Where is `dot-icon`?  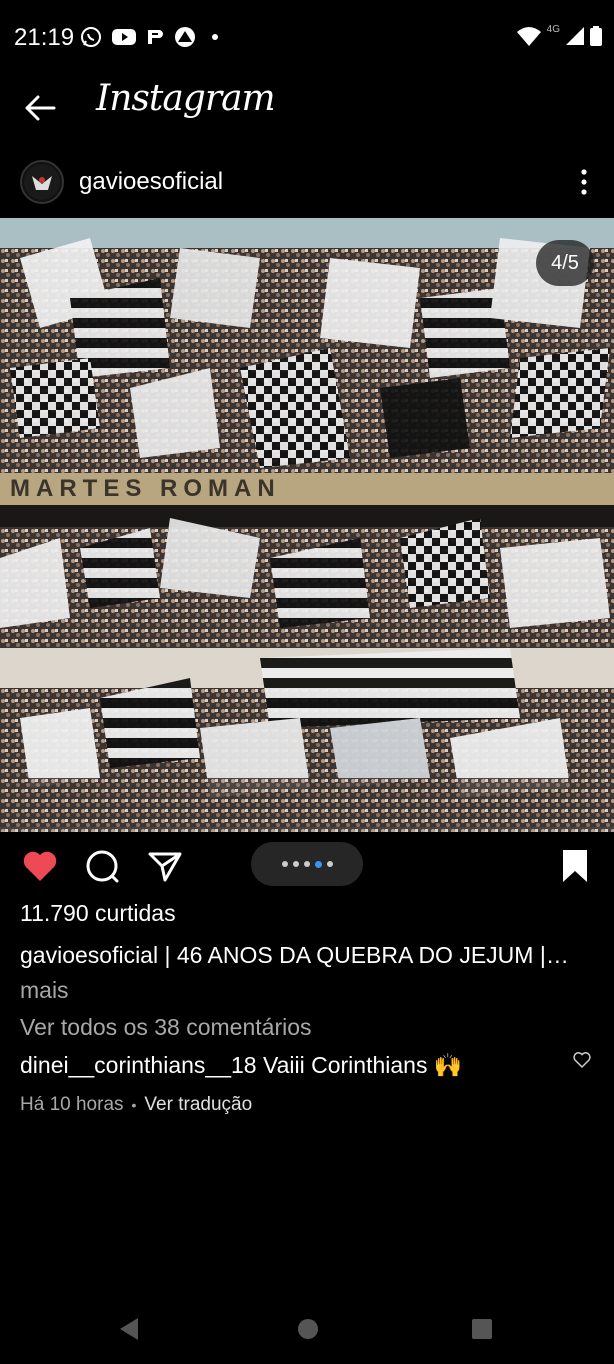
dot-icon is located at coordinates (215, 37).